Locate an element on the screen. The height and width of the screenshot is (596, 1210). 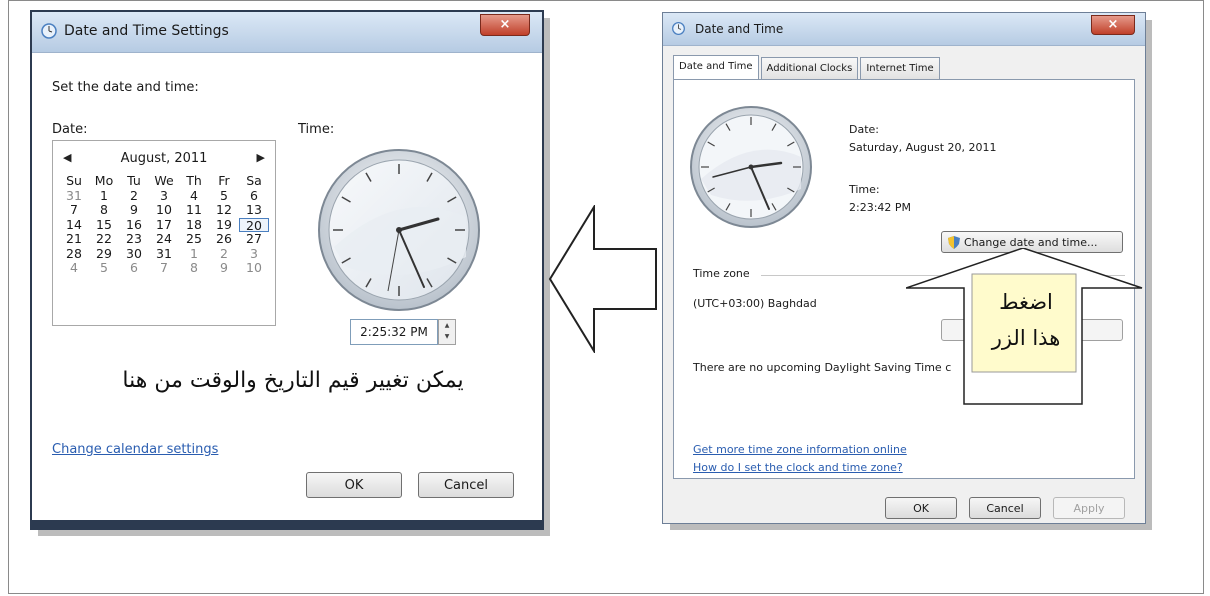
weekday-label: Th is located at coordinates (194, 180).